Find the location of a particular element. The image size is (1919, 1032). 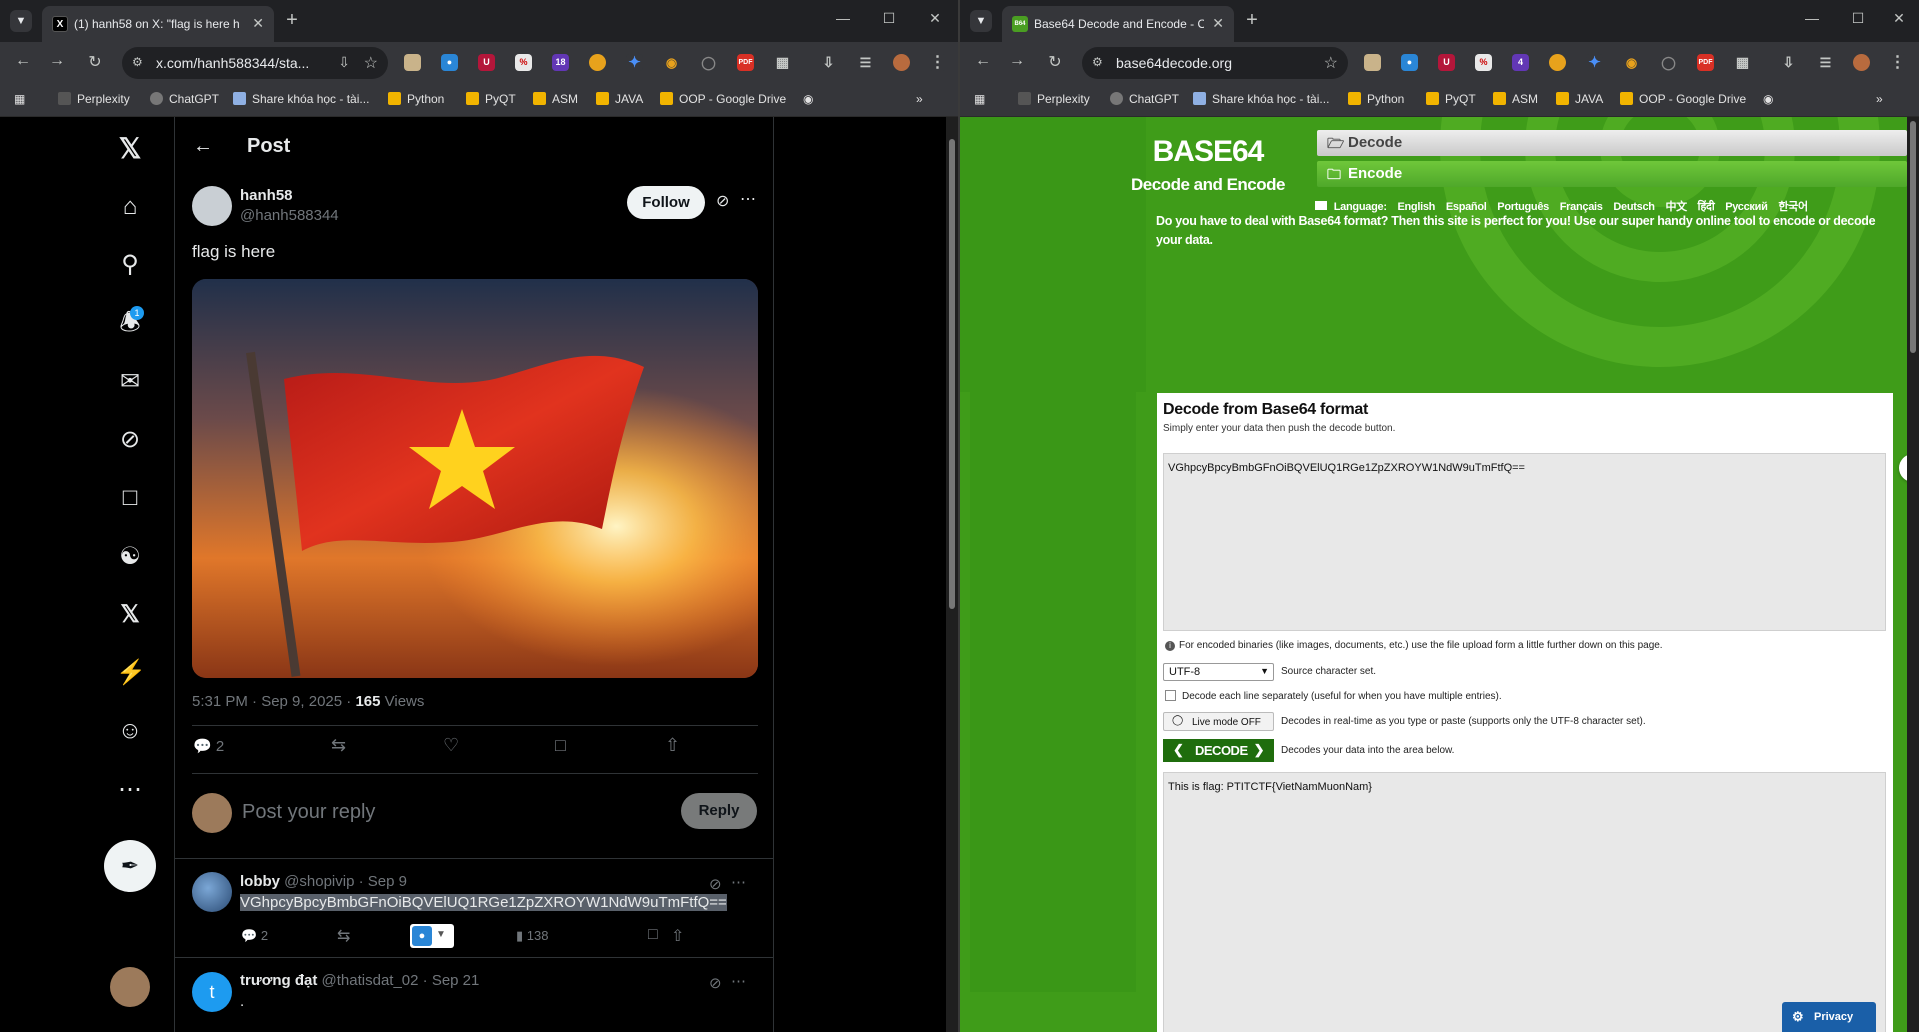

x-logo-icon: 𝕏 is located at coordinates (130, 149).